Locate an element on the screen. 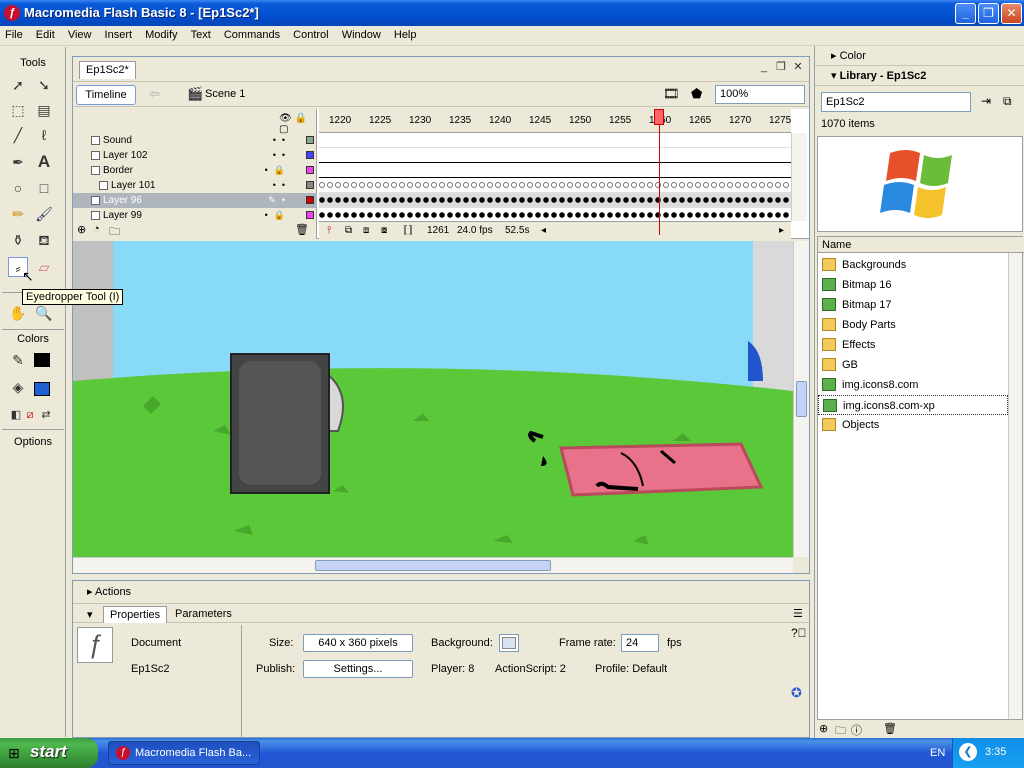 This screenshot has height=768, width=1024. doc-restore-icon: ❐ is located at coordinates (781, 67).